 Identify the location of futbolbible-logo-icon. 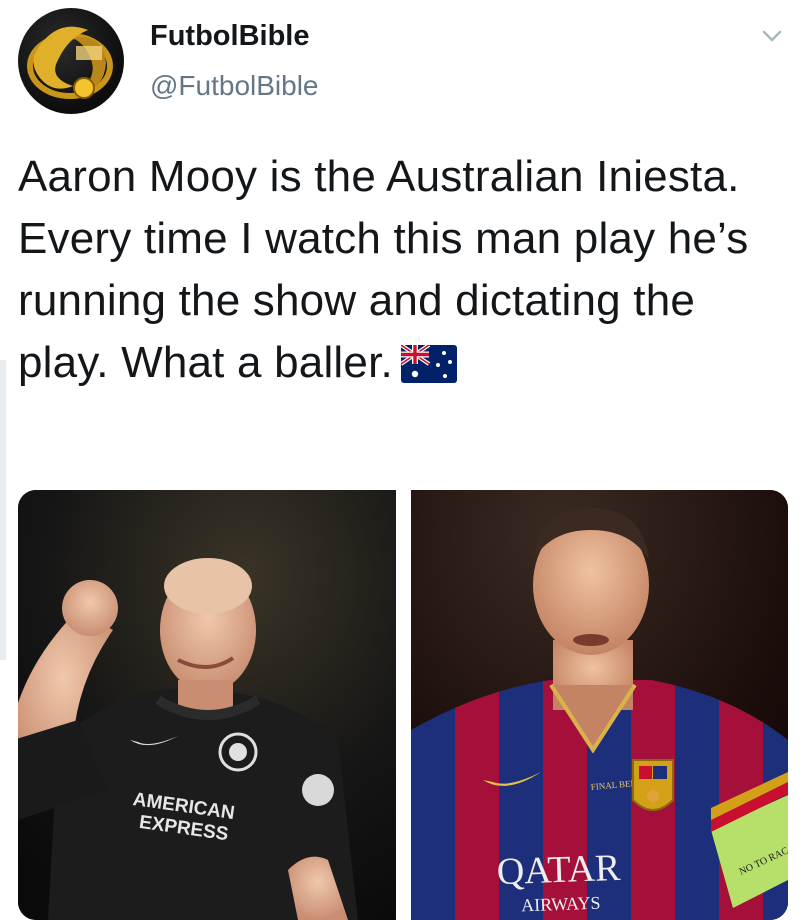
(70, 62).